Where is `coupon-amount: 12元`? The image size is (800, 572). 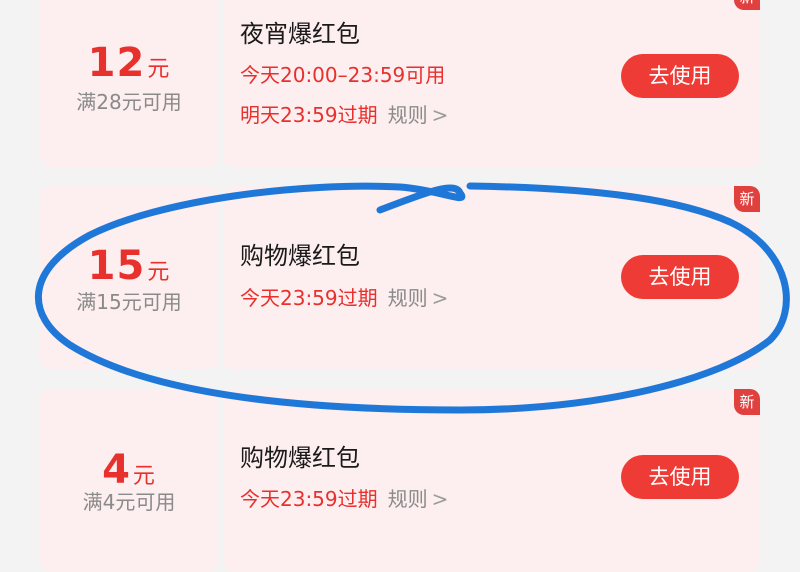 coupon-amount: 12元 is located at coordinates (129, 63).